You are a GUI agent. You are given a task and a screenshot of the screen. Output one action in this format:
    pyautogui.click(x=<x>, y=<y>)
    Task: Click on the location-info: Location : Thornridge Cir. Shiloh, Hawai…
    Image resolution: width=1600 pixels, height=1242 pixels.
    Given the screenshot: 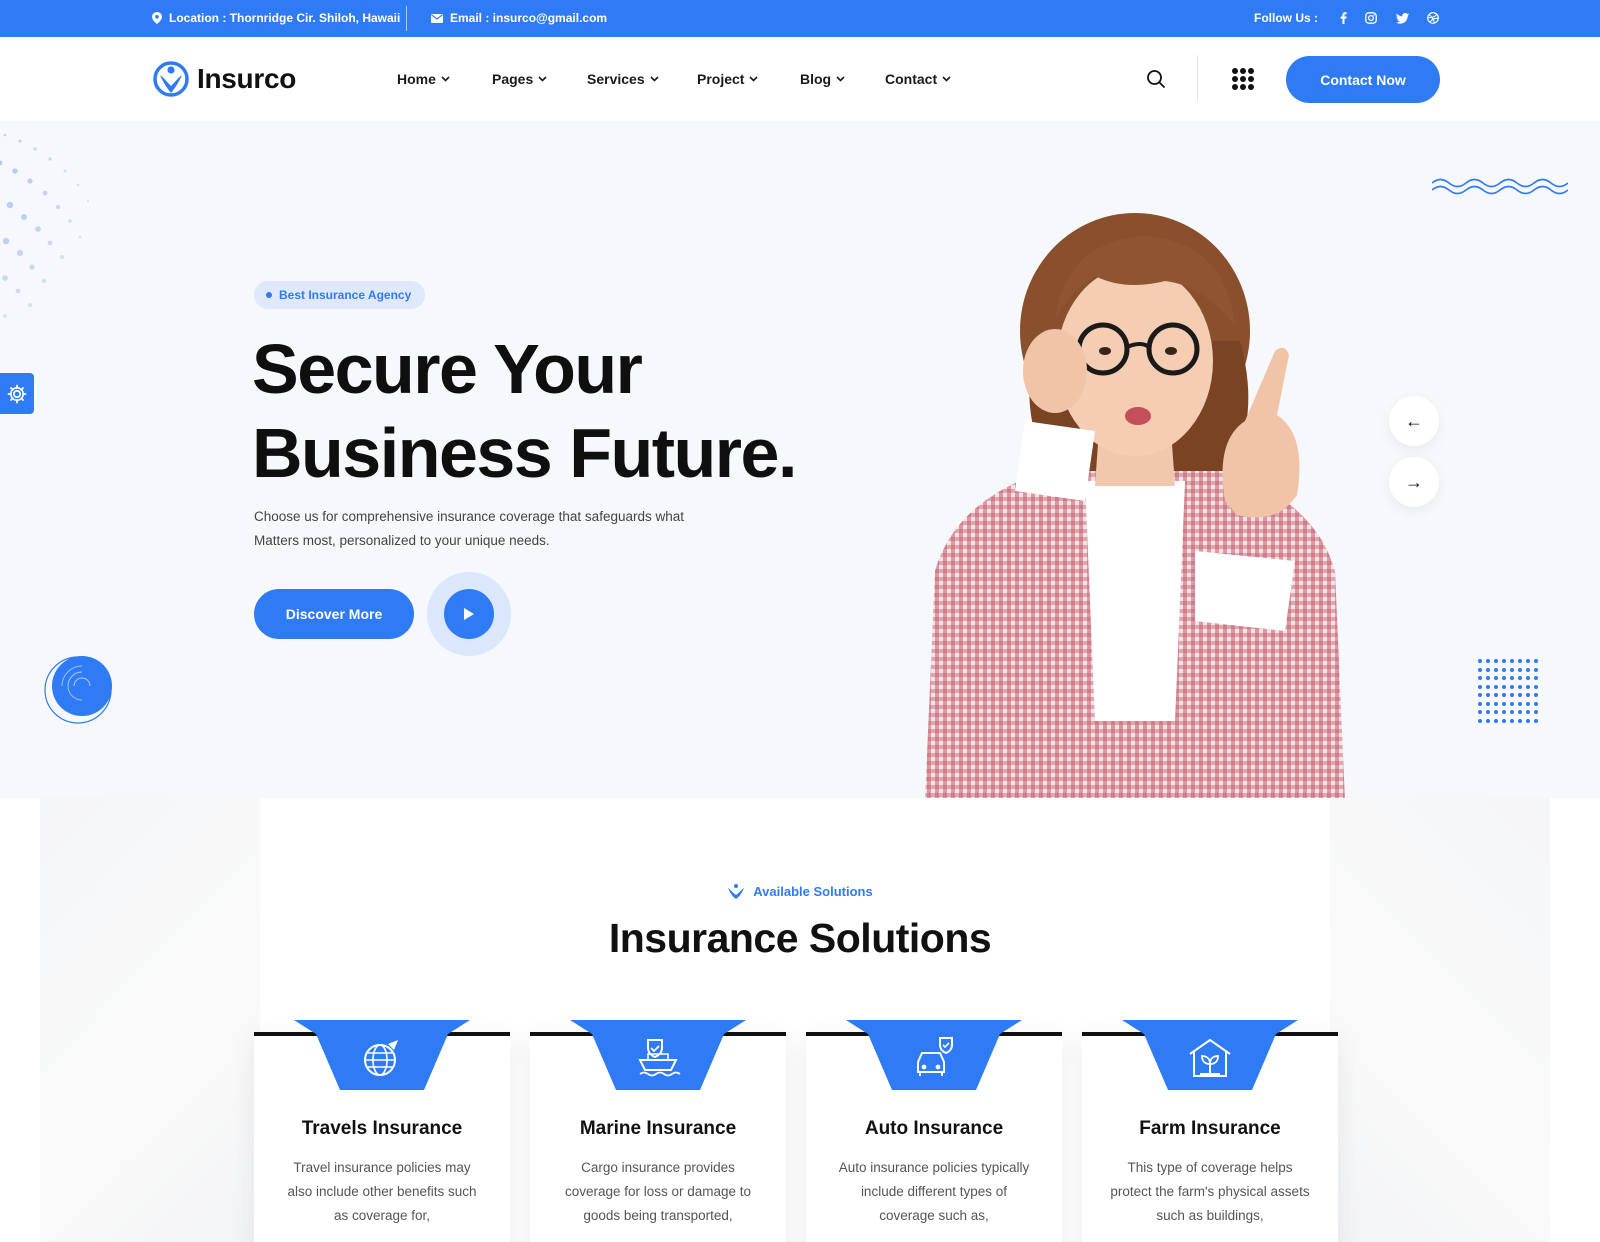 What is the action you would take?
    pyautogui.click(x=276, y=18)
    